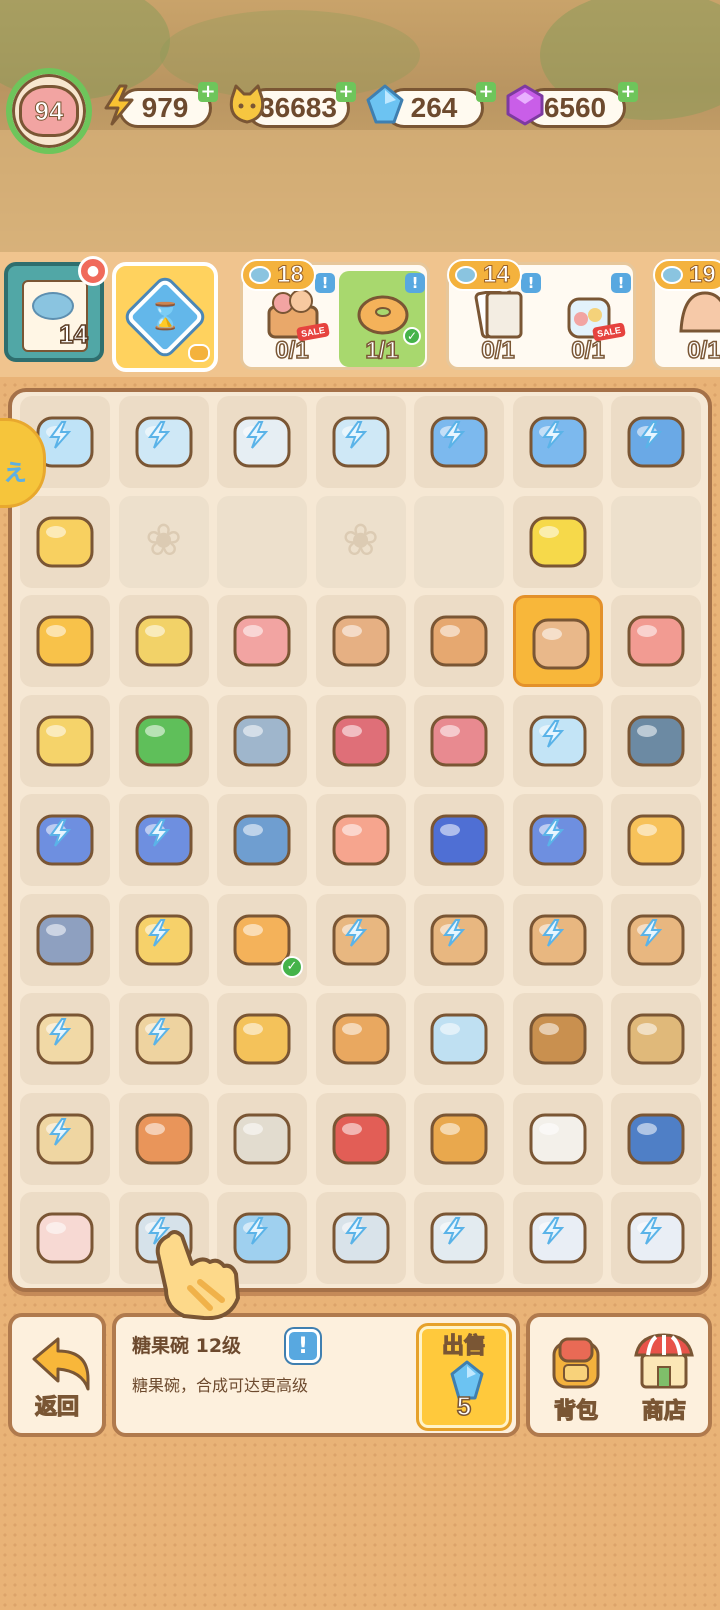 This screenshot has width=720, height=1610. I want to click on back-arrow-icon, so click(61, 1364).